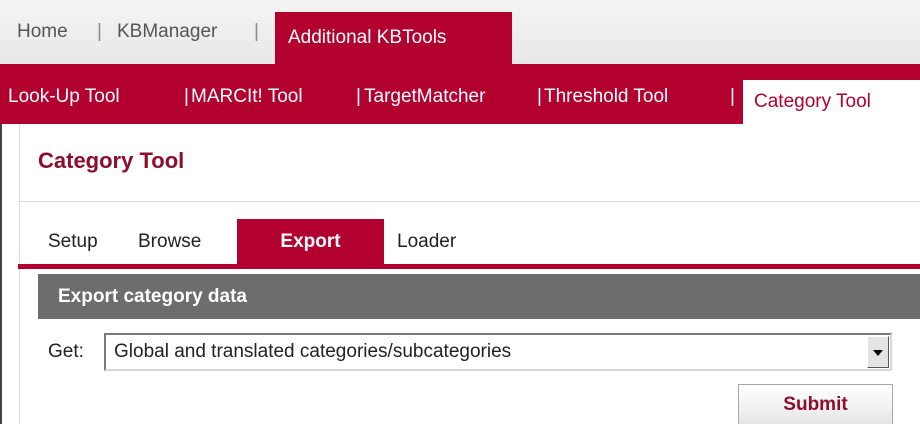 The height and width of the screenshot is (425, 920). I want to click on subnav-threshold-tool: Threshold Tool, so click(606, 94).